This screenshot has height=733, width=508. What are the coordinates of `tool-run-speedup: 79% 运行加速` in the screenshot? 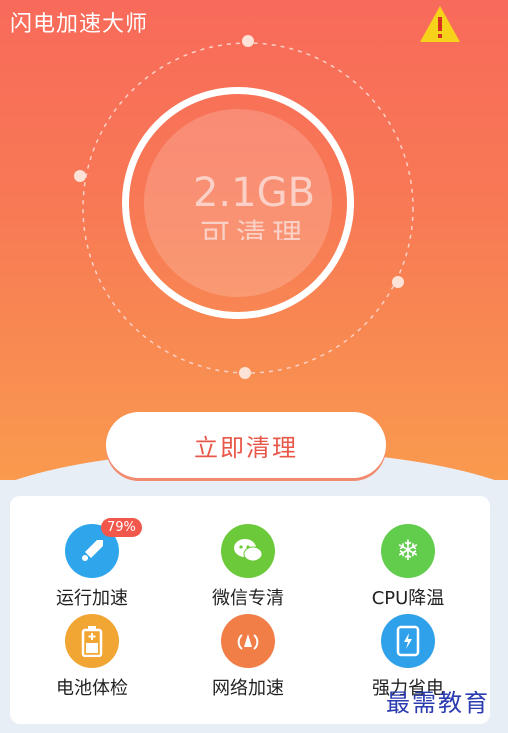 It's located at (92, 564).